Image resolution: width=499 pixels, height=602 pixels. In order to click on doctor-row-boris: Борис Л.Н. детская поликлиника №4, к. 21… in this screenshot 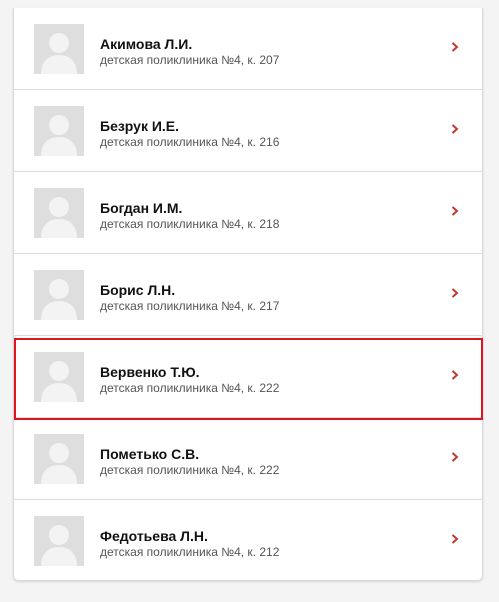, I will do `click(248, 295)`.